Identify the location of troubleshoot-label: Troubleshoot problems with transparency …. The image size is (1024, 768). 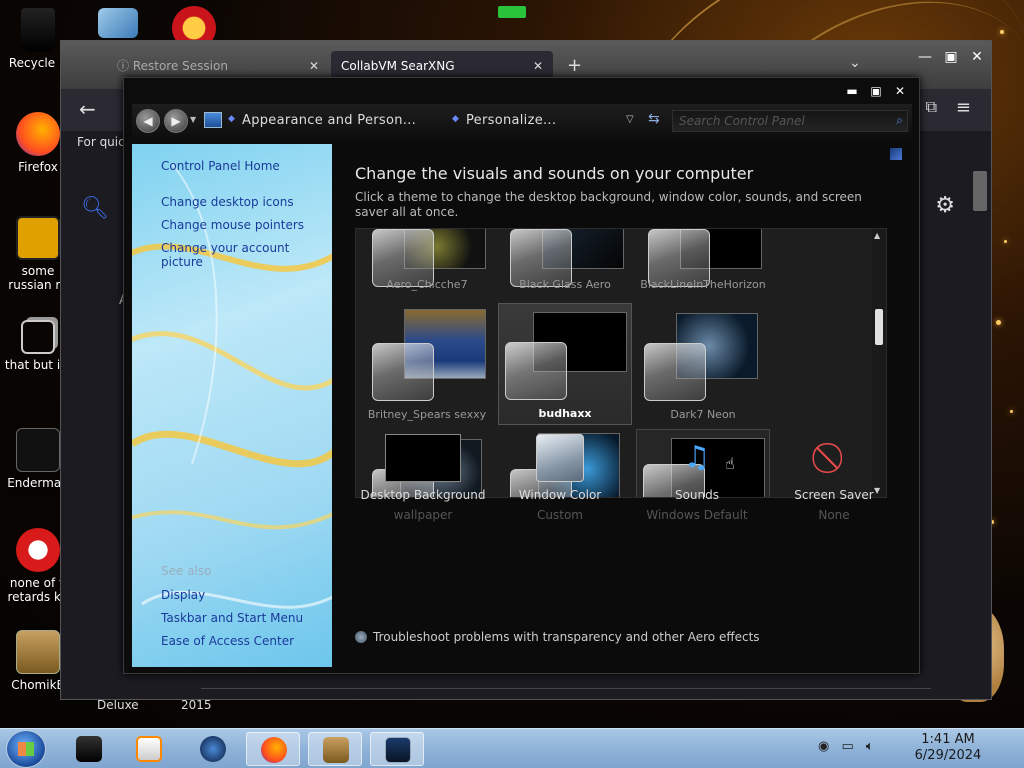
(566, 637).